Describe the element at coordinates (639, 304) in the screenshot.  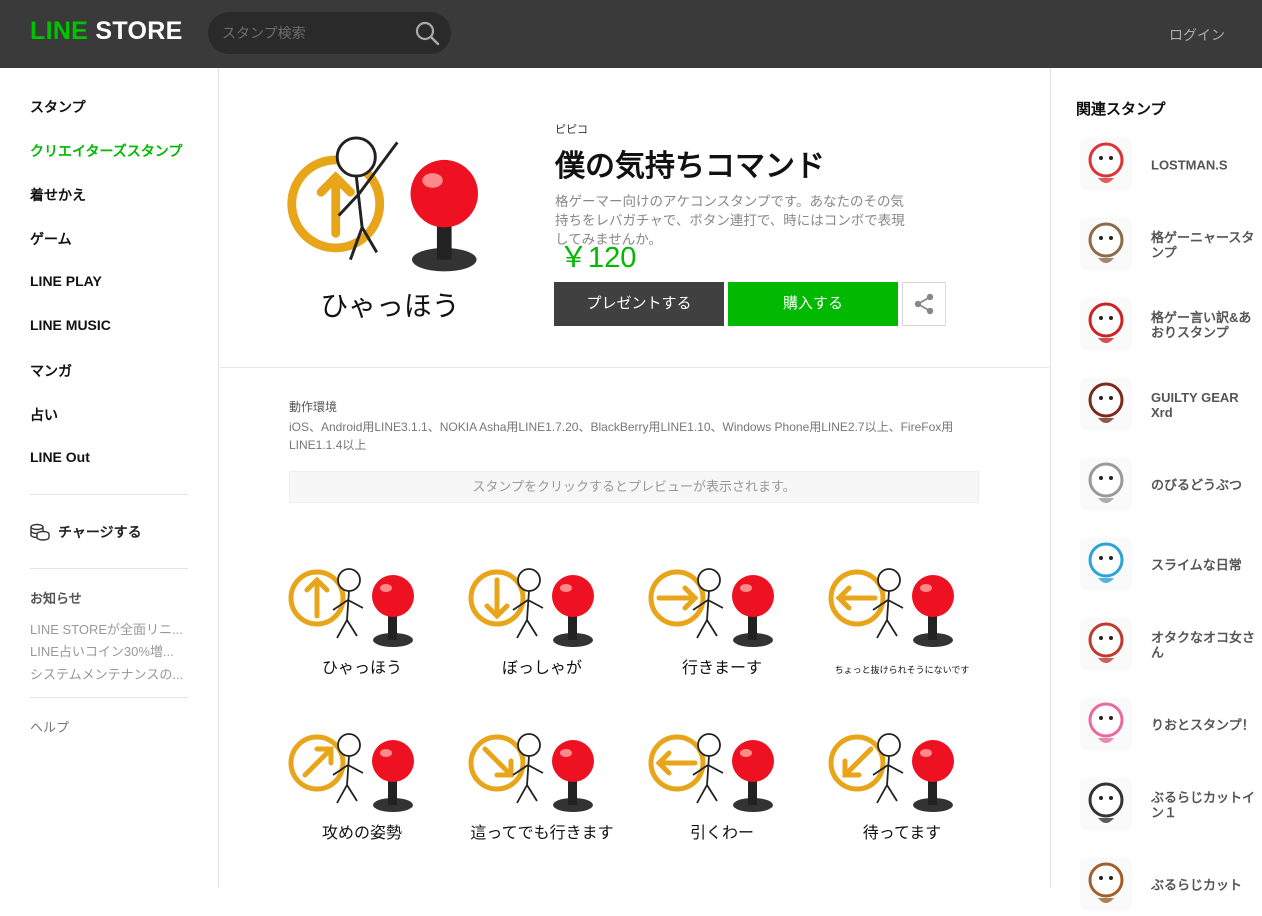
I see `present-button: プレゼントする` at that location.